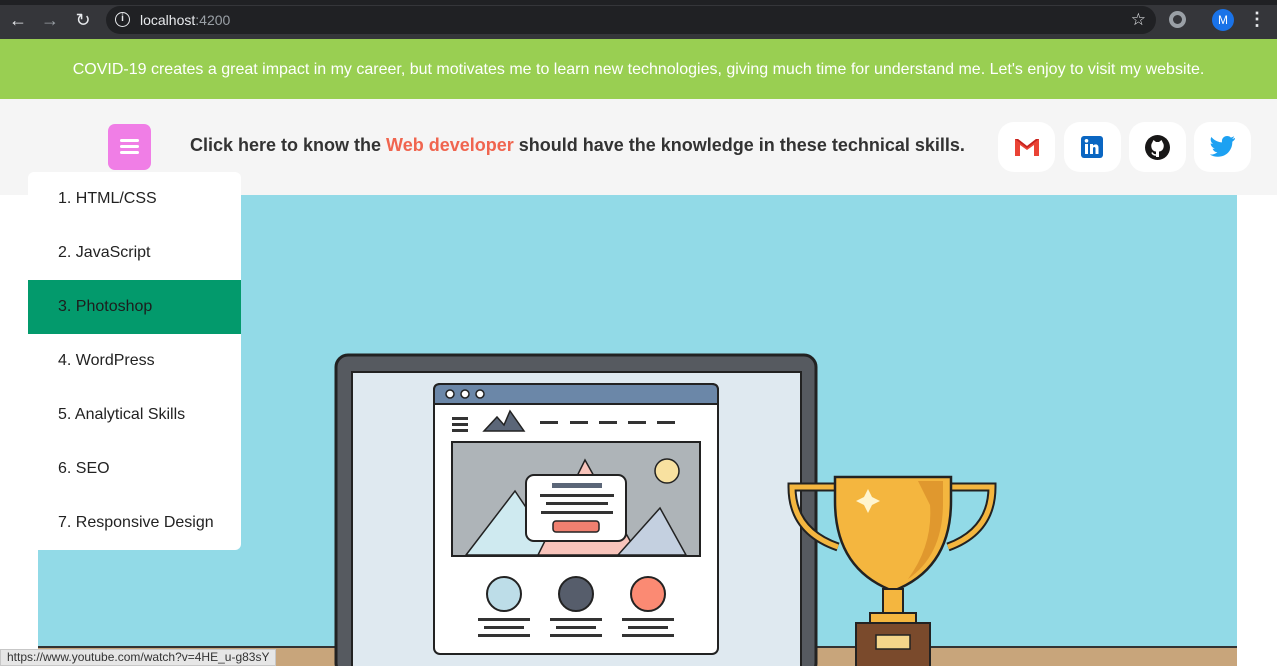 Image resolution: width=1277 pixels, height=666 pixels. What do you see at coordinates (83, 20) in the screenshot?
I see `reload-icon: ↻` at bounding box center [83, 20].